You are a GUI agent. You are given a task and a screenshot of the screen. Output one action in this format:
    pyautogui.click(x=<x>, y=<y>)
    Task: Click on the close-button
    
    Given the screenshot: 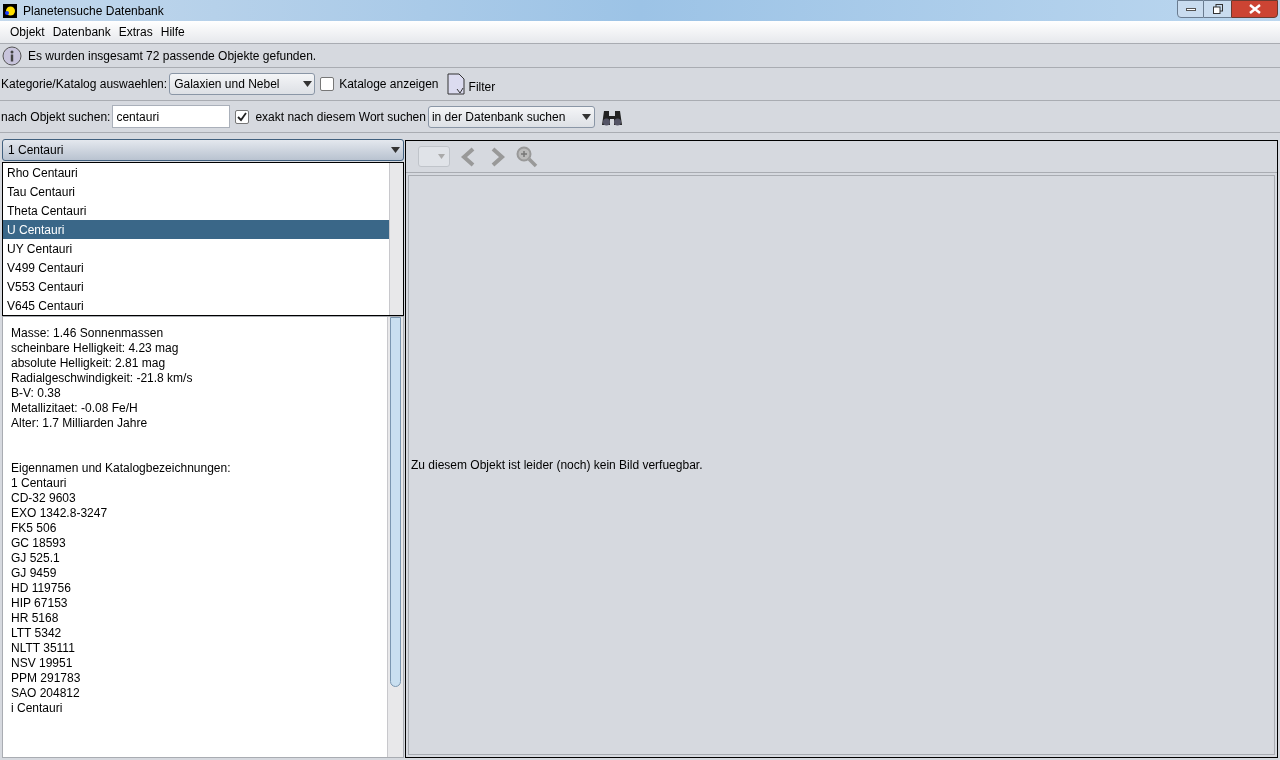 What is the action you would take?
    pyautogui.click(x=1254, y=9)
    